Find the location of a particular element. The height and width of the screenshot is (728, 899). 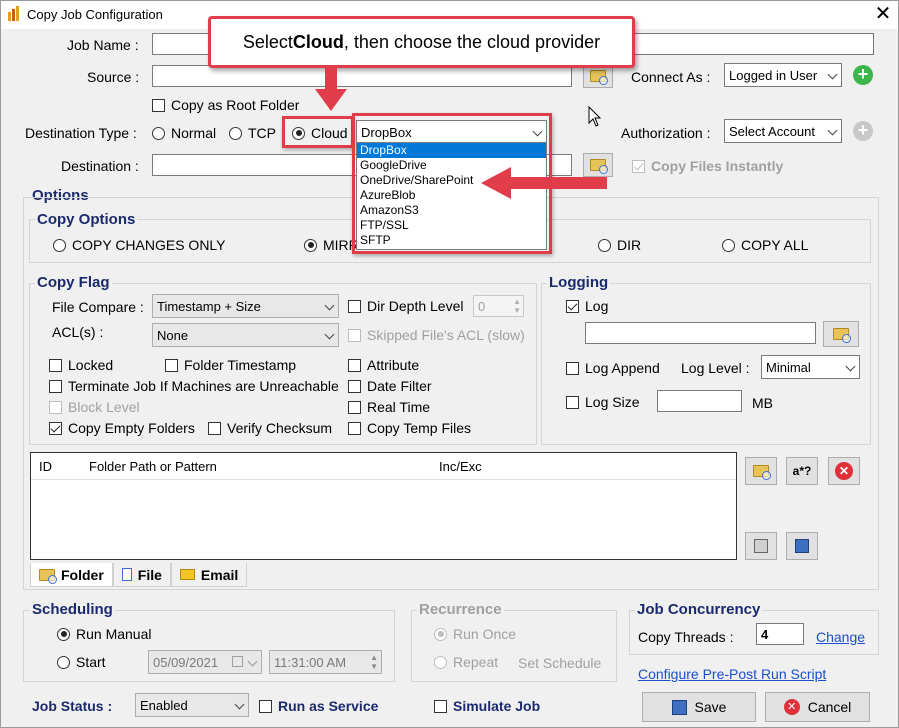

annotation-arrows is located at coordinates (461, 133).